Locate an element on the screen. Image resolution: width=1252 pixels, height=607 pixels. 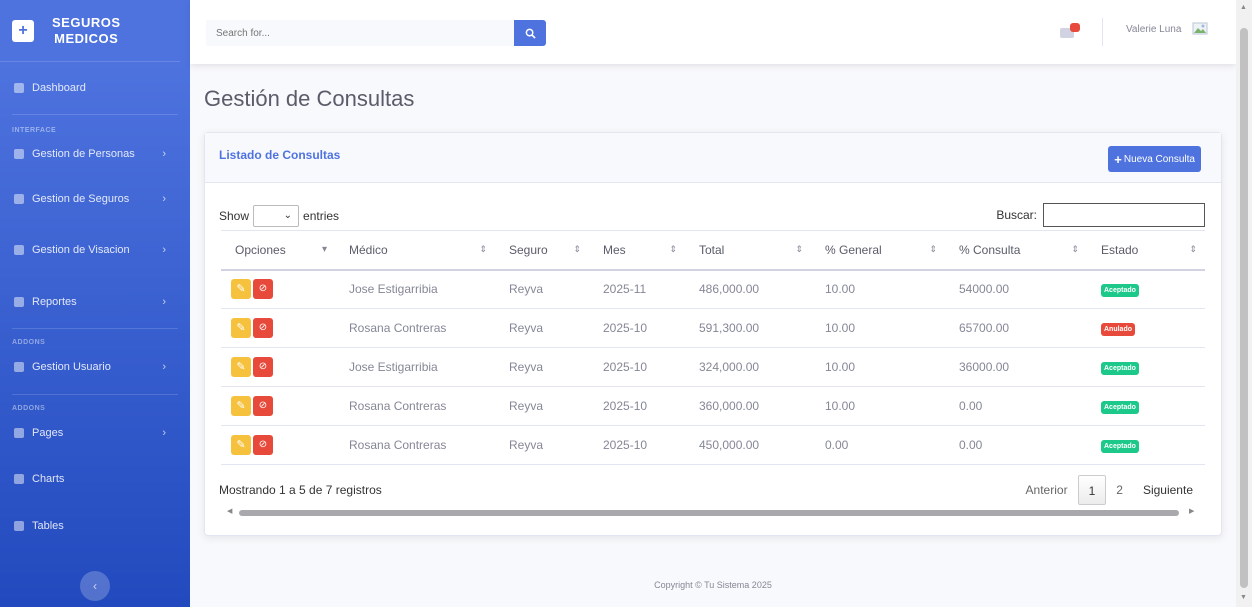
scroll-up-icon: ▲ is located at coordinates (1243, 7).